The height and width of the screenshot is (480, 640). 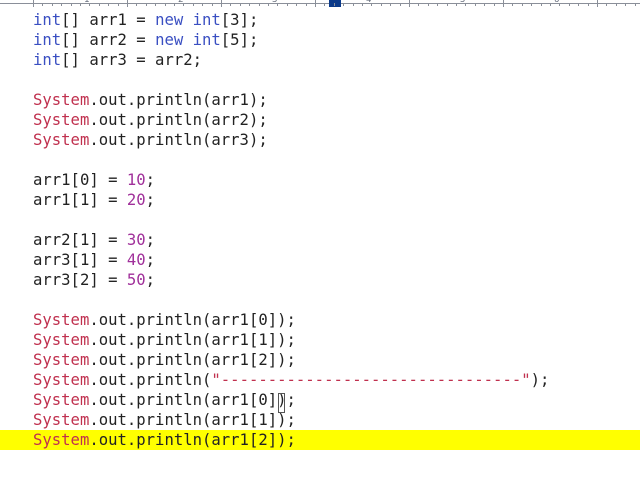 I want to click on code-line-text: System.out.println(arr1);, so click(x=150, y=100).